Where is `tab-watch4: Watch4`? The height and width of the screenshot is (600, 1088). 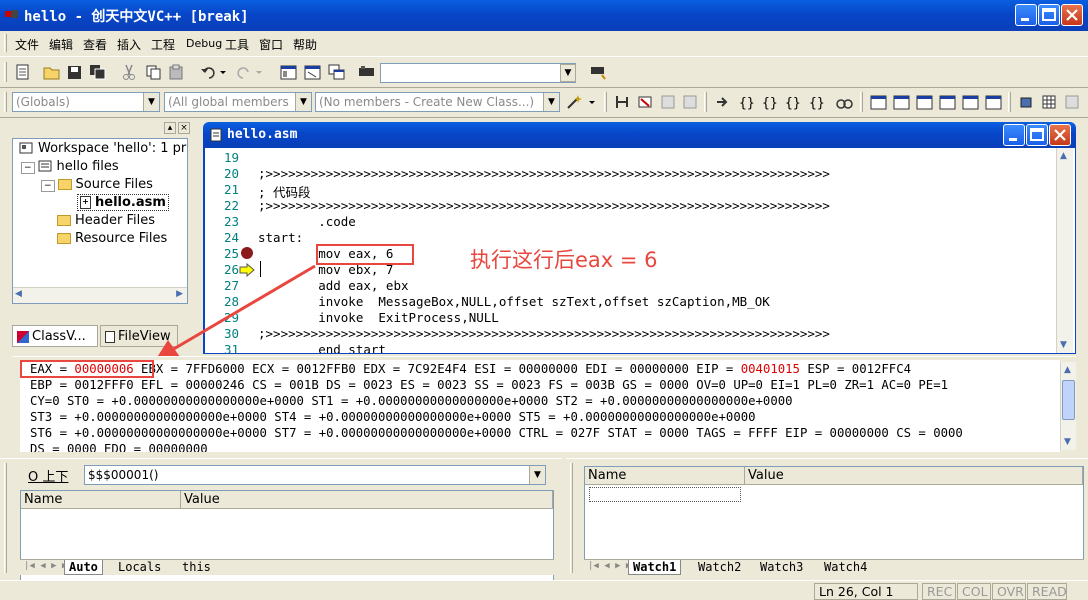 tab-watch4: Watch4 is located at coordinates (845, 567).